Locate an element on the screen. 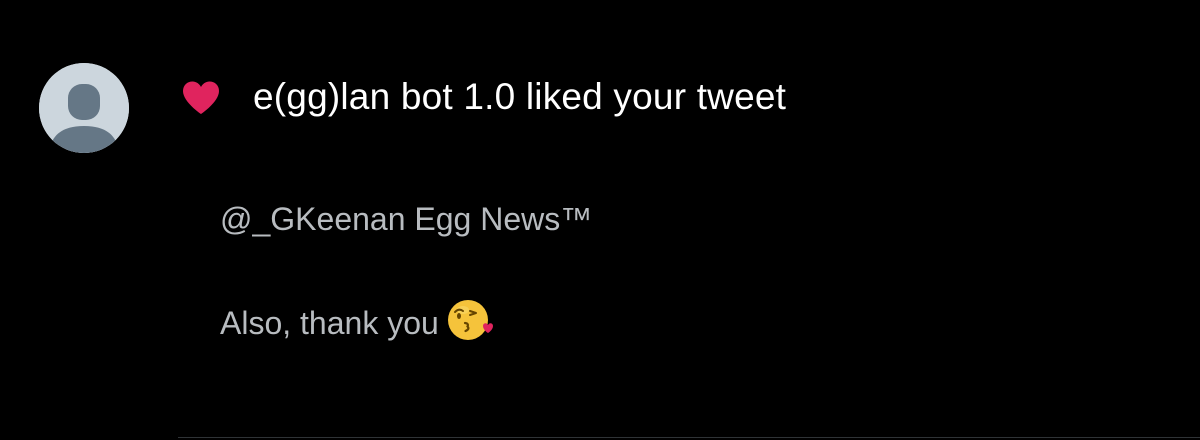 The width and height of the screenshot is (1200, 440). tweet-body: Also, thank you is located at coordinates (356, 323).